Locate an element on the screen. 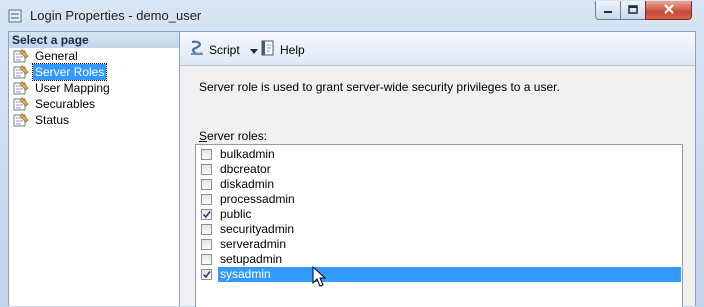  title-bar: Login Properties - demo_user is located at coordinates (352, 16).